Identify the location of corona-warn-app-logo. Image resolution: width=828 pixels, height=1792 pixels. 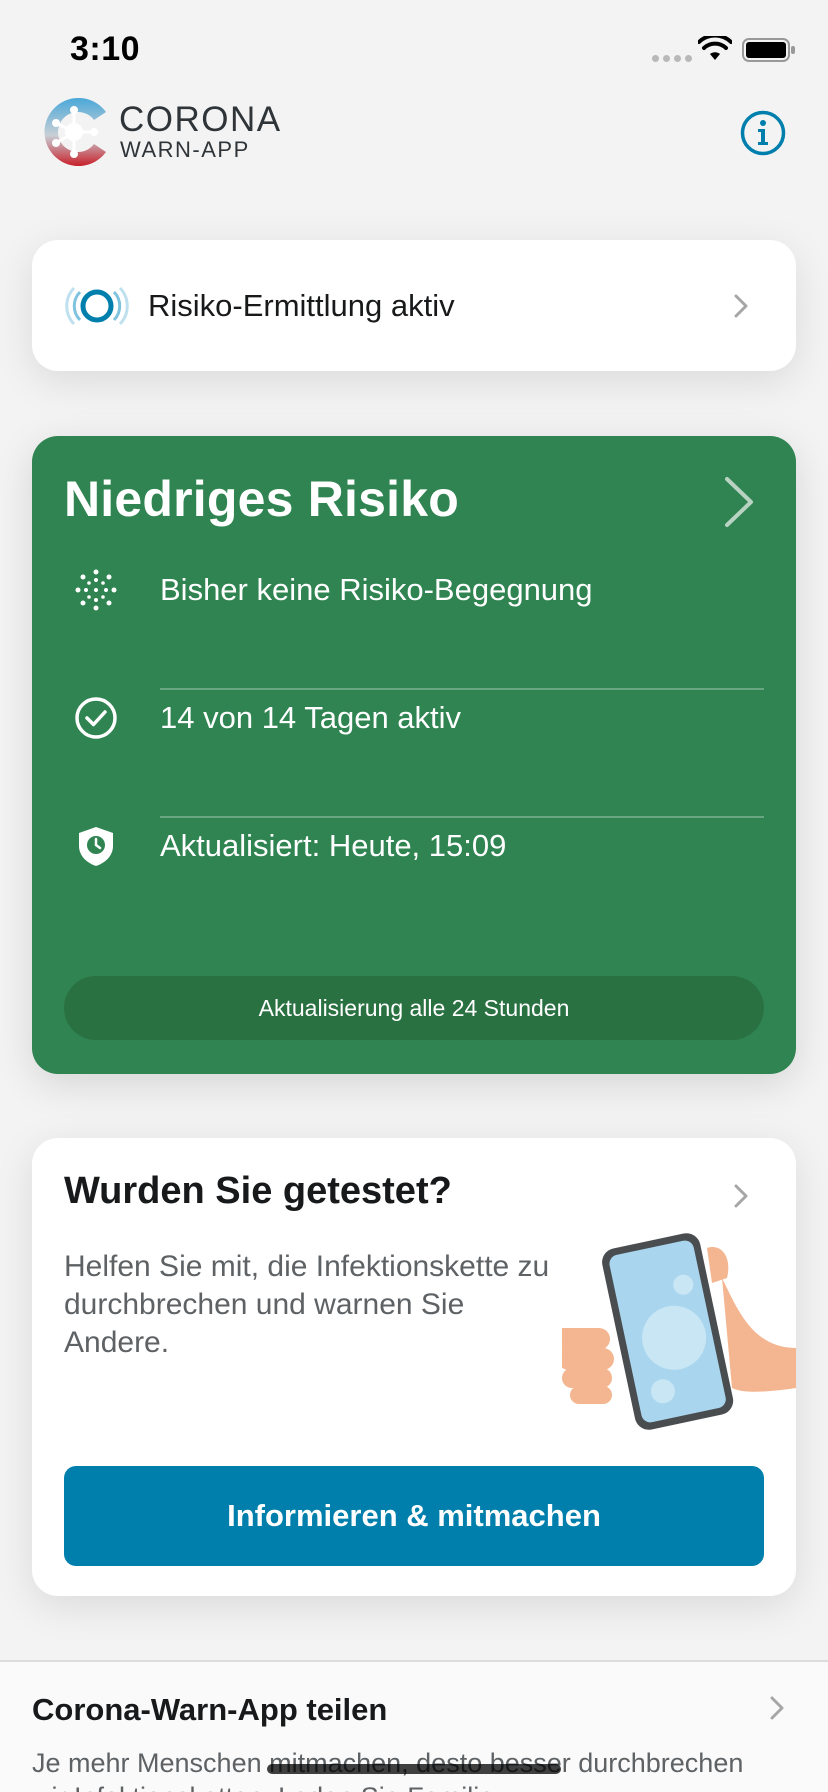
(75, 132).